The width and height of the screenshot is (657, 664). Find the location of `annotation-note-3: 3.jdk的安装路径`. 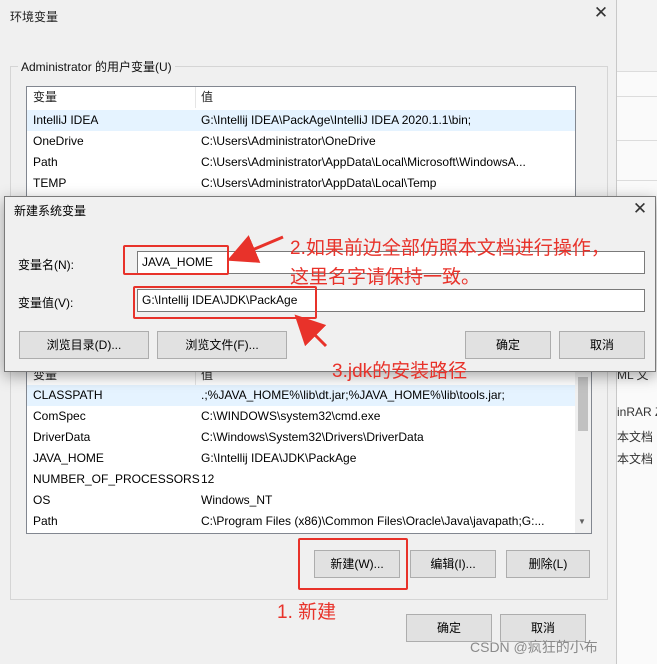

annotation-note-3: 3.jdk的安装路径 is located at coordinates (400, 371).